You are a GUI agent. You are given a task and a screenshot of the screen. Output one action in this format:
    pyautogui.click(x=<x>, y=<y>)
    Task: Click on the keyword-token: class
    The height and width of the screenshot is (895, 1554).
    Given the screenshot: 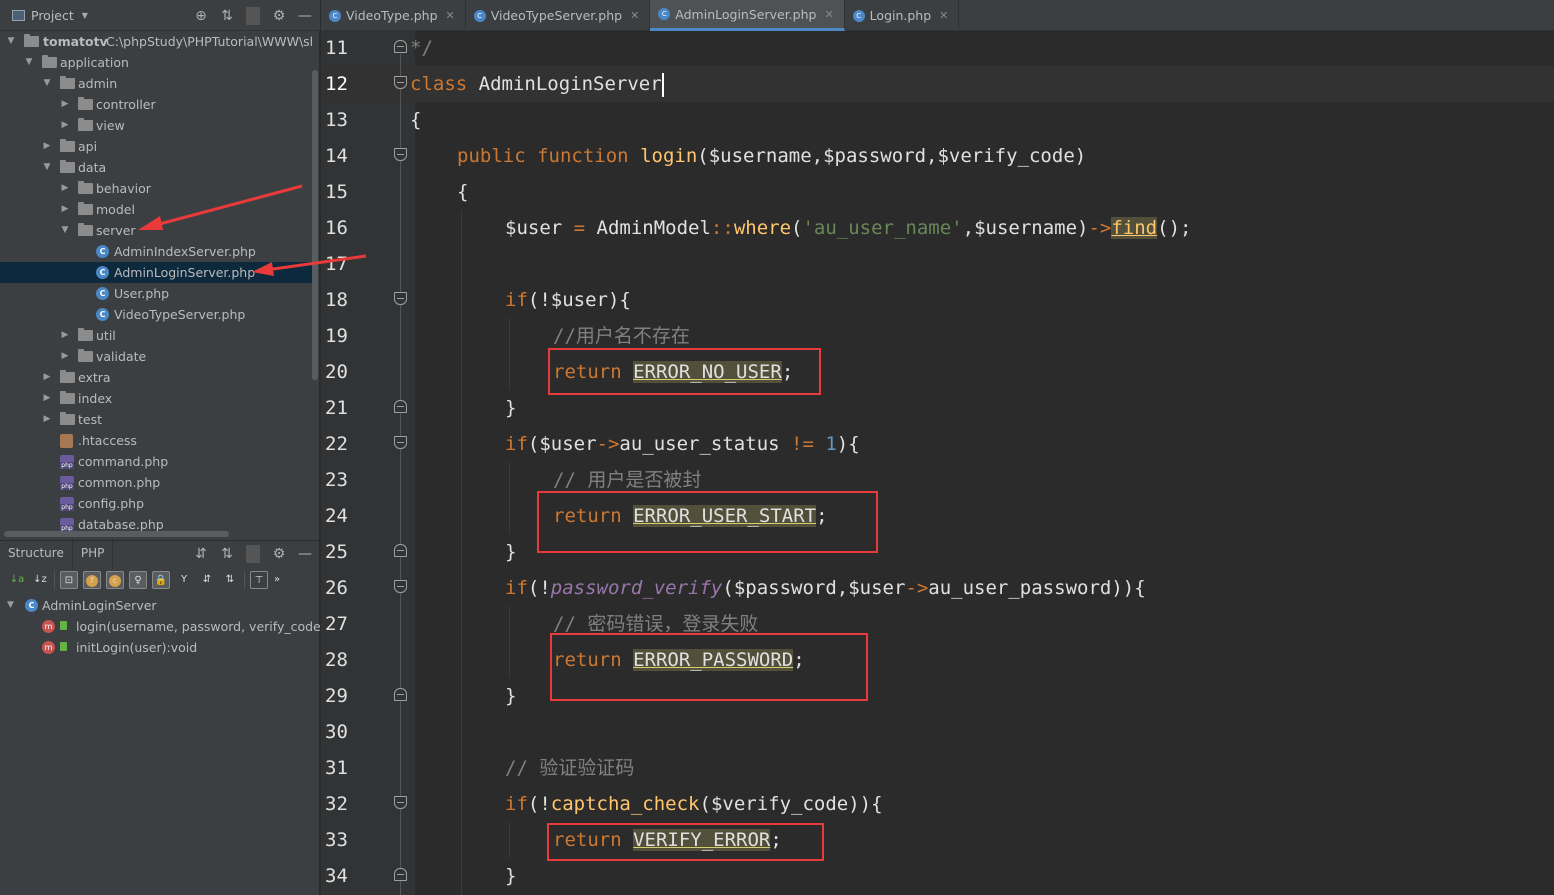 What is the action you would take?
    pyautogui.click(x=439, y=84)
    